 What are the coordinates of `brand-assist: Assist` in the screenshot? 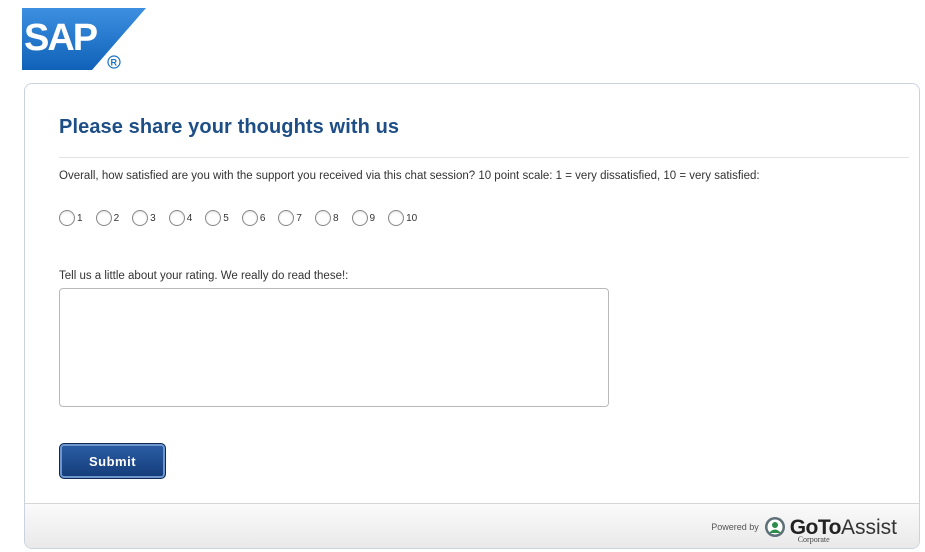 It's located at (868, 527).